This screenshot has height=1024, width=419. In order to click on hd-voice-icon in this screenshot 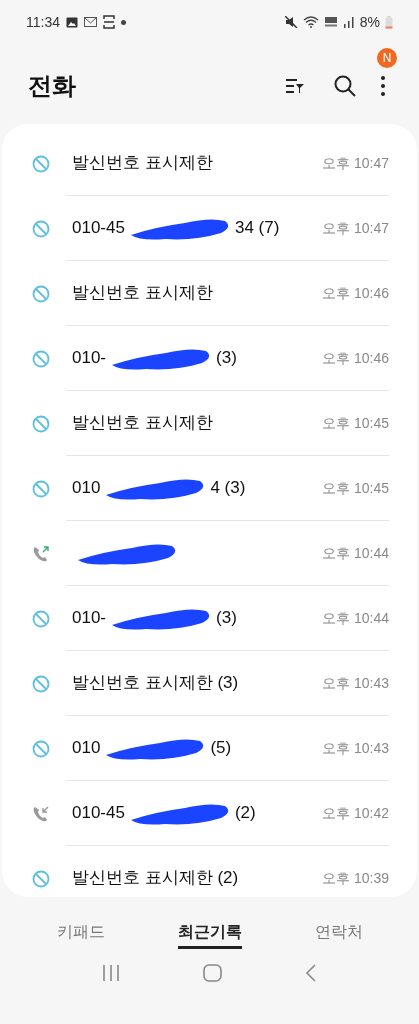, I will do `click(330, 22)`.